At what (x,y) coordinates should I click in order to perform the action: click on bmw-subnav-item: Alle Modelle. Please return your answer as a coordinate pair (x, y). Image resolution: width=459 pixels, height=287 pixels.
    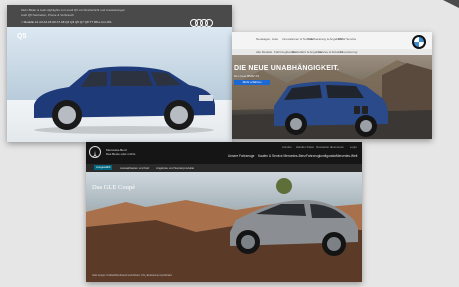
    Looking at the image, I should click on (264, 52).